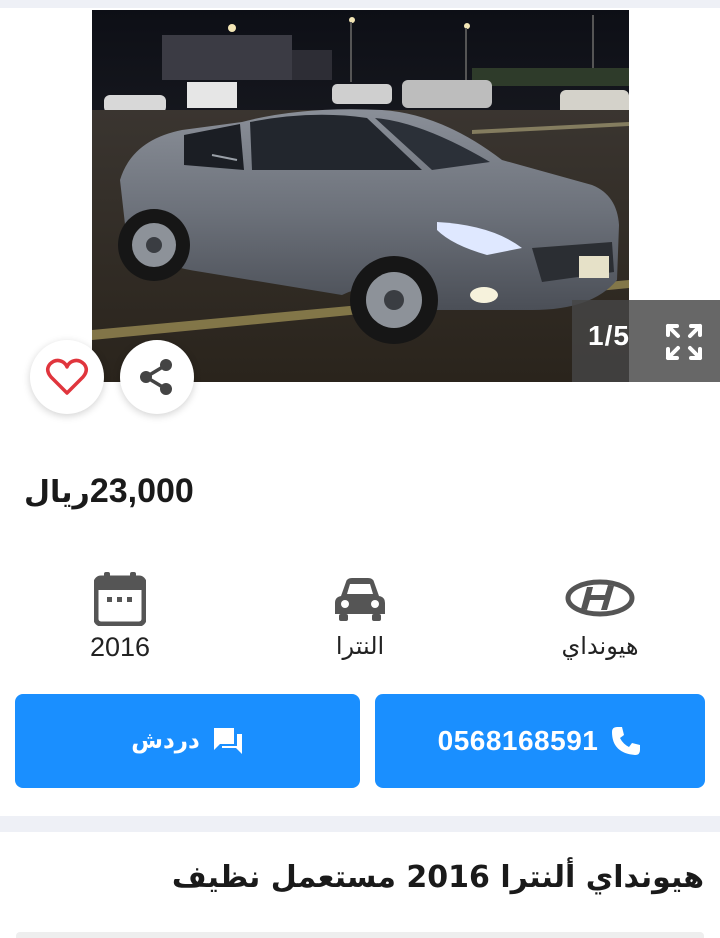  Describe the element at coordinates (646, 341) in the screenshot. I see `photo-counter-overlay: 1/5` at that location.